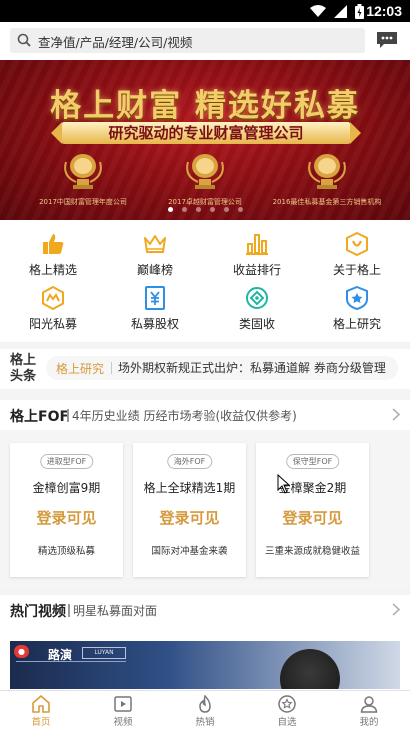 Image resolution: width=410 pixels, height=730 pixels. I want to click on headline-text: 场外期权新规正式出炉：私募通道解 券商分级管理, so click(252, 368).